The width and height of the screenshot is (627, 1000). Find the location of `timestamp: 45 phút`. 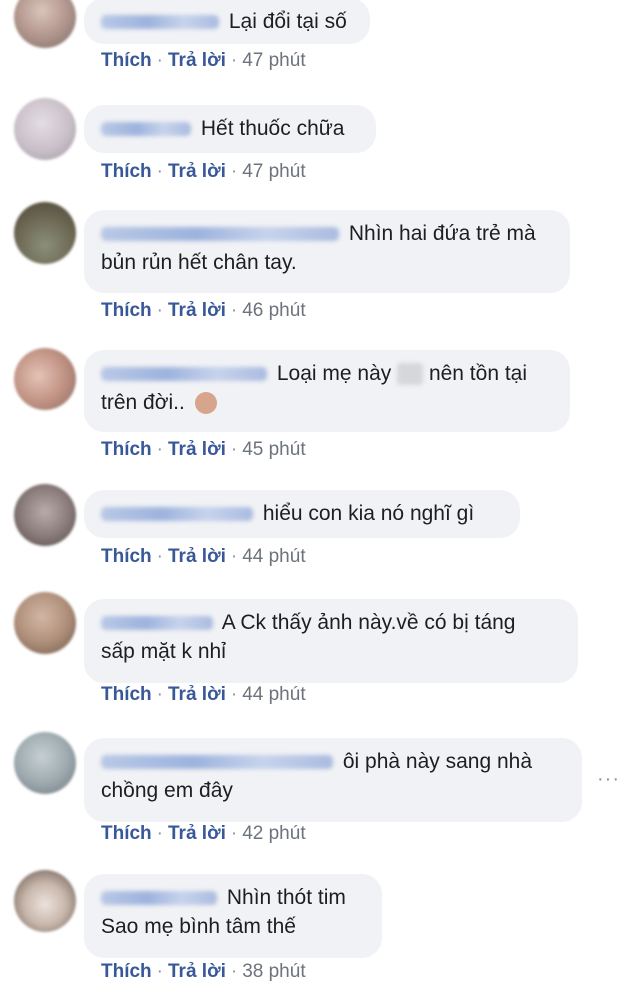

timestamp: 45 phút is located at coordinates (273, 450).